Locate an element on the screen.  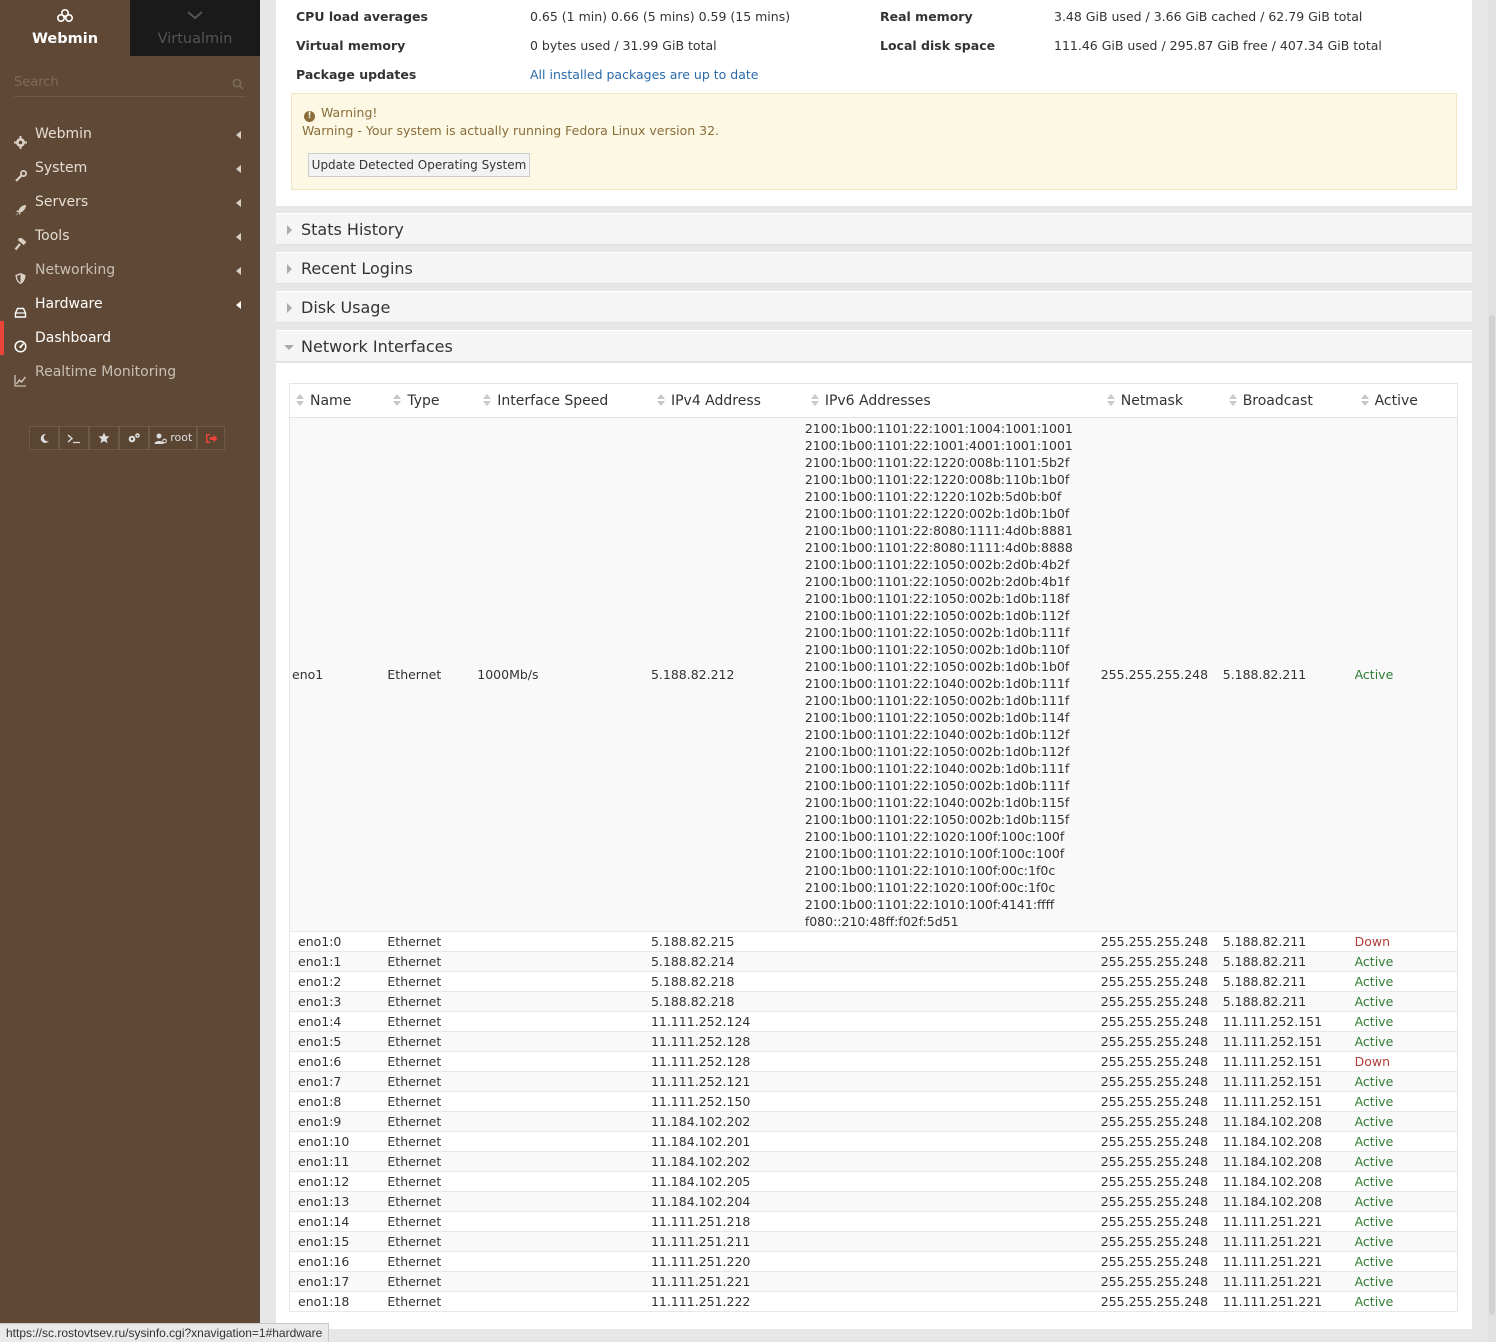
sidebar-item-system: System is located at coordinates (130, 168).